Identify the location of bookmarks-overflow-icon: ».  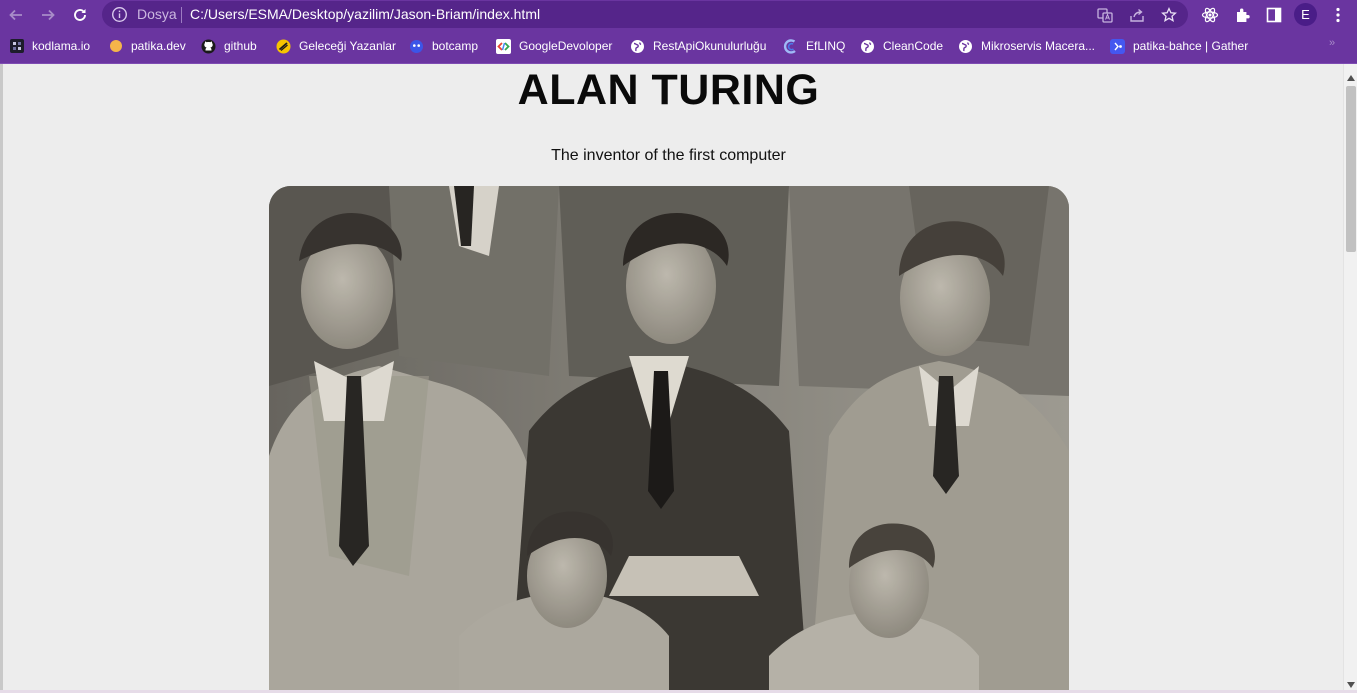
(1332, 43).